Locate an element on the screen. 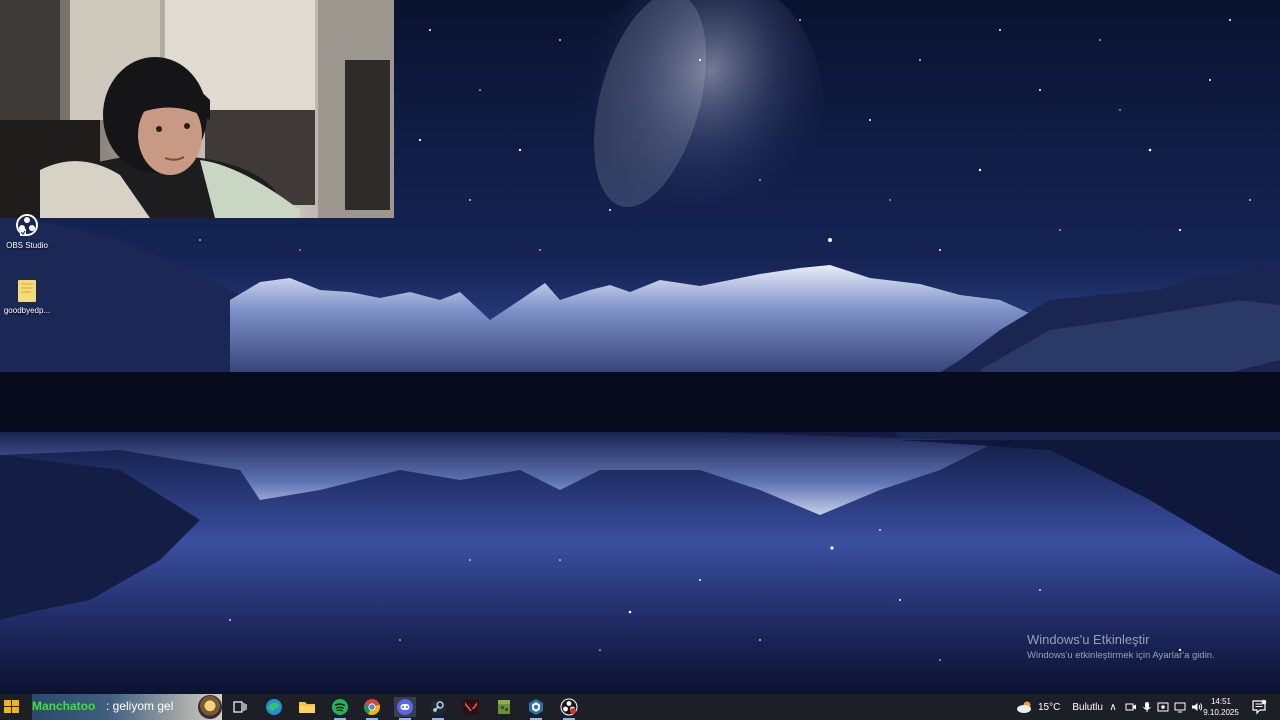 This screenshot has height=720, width=1280. taskbar-task-view is located at coordinates (240, 707).